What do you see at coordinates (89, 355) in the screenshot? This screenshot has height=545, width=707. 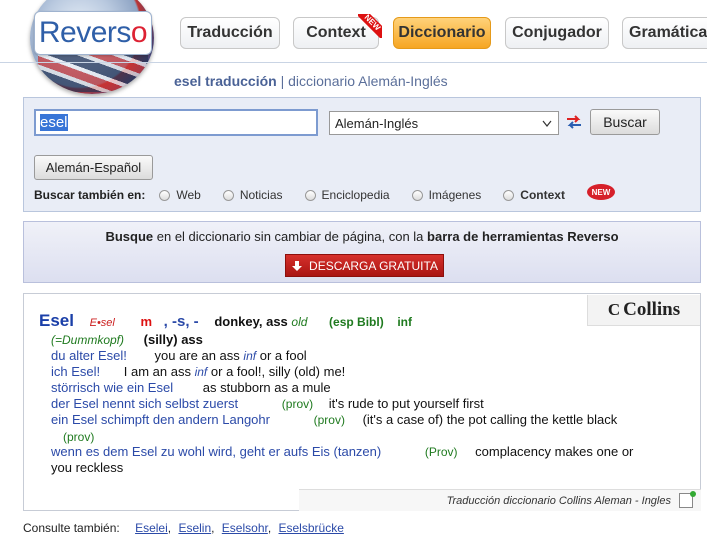 I see `example-de: du alter Esel!` at bounding box center [89, 355].